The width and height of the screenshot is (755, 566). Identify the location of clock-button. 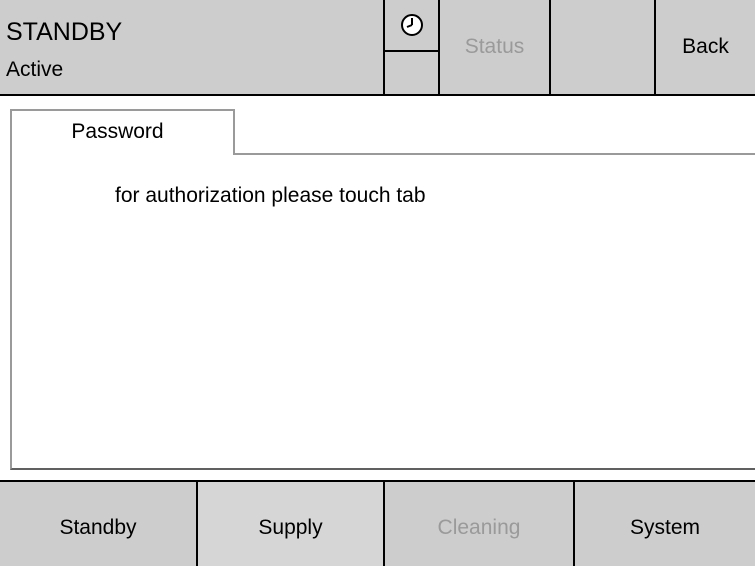
(412, 47).